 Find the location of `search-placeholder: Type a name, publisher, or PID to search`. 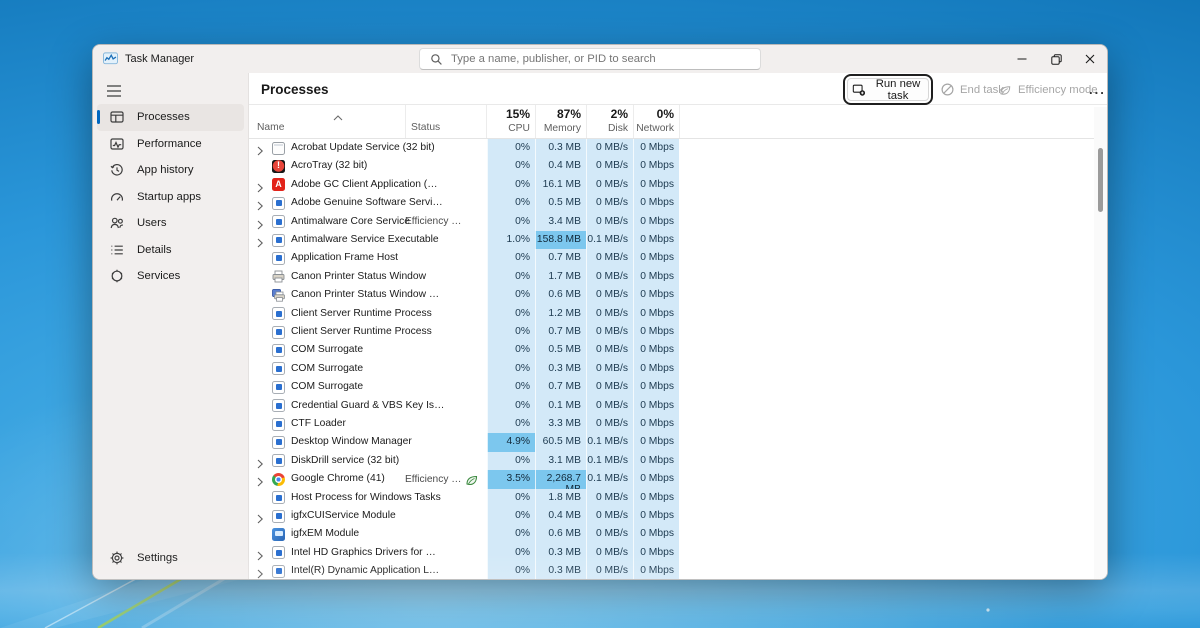

search-placeholder: Type a name, publisher, or PID to search is located at coordinates (553, 59).